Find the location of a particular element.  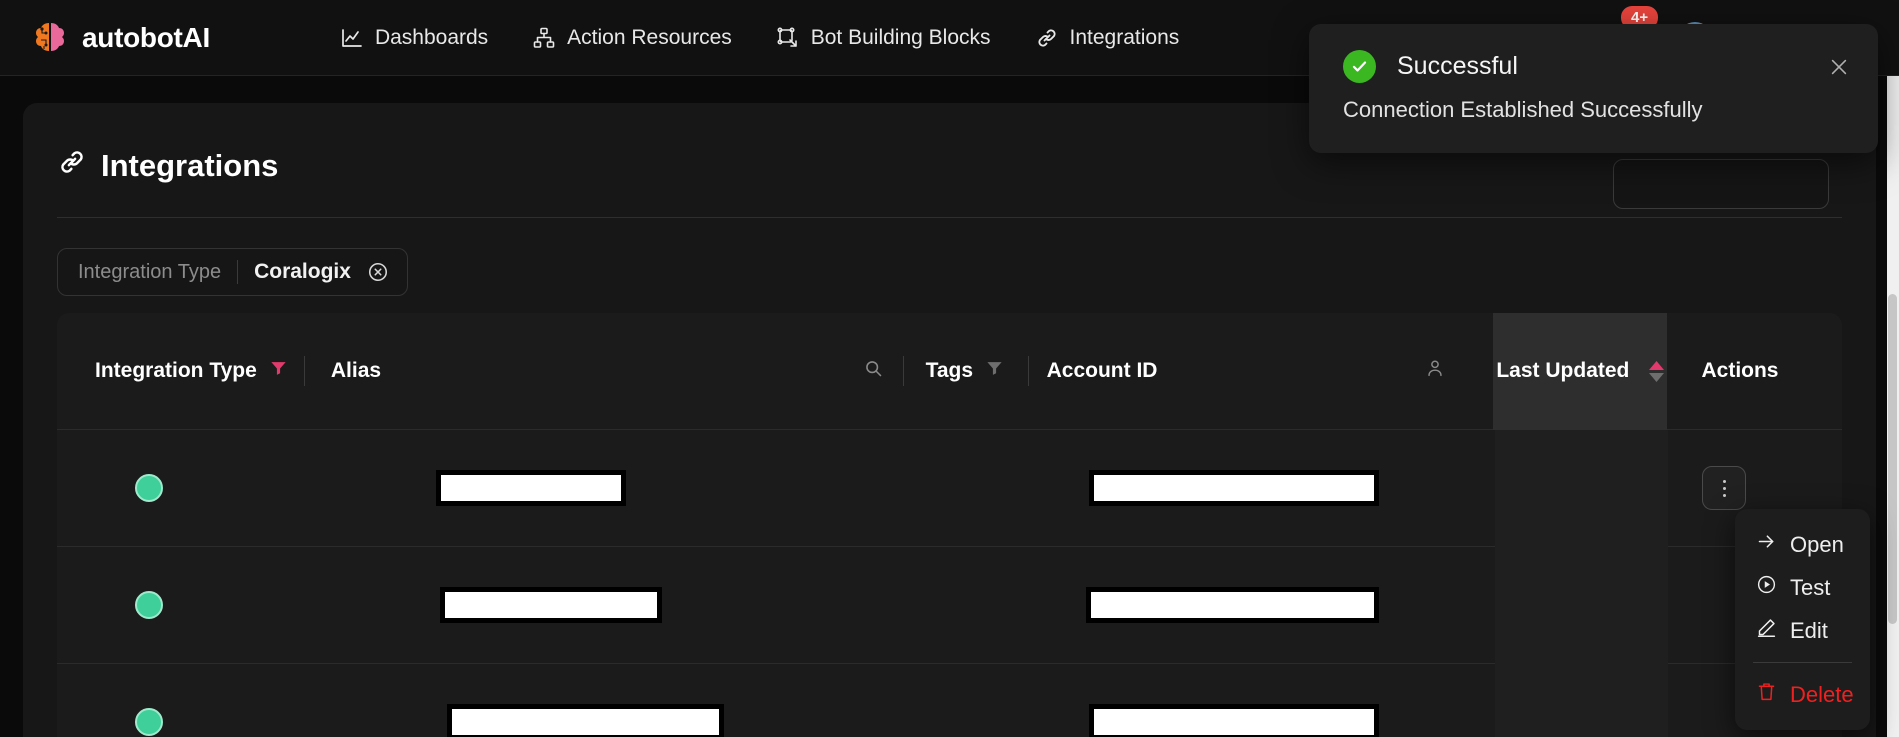

nav-item-bot-building-blocks: Bot Building Blocks is located at coordinates (883, 38).